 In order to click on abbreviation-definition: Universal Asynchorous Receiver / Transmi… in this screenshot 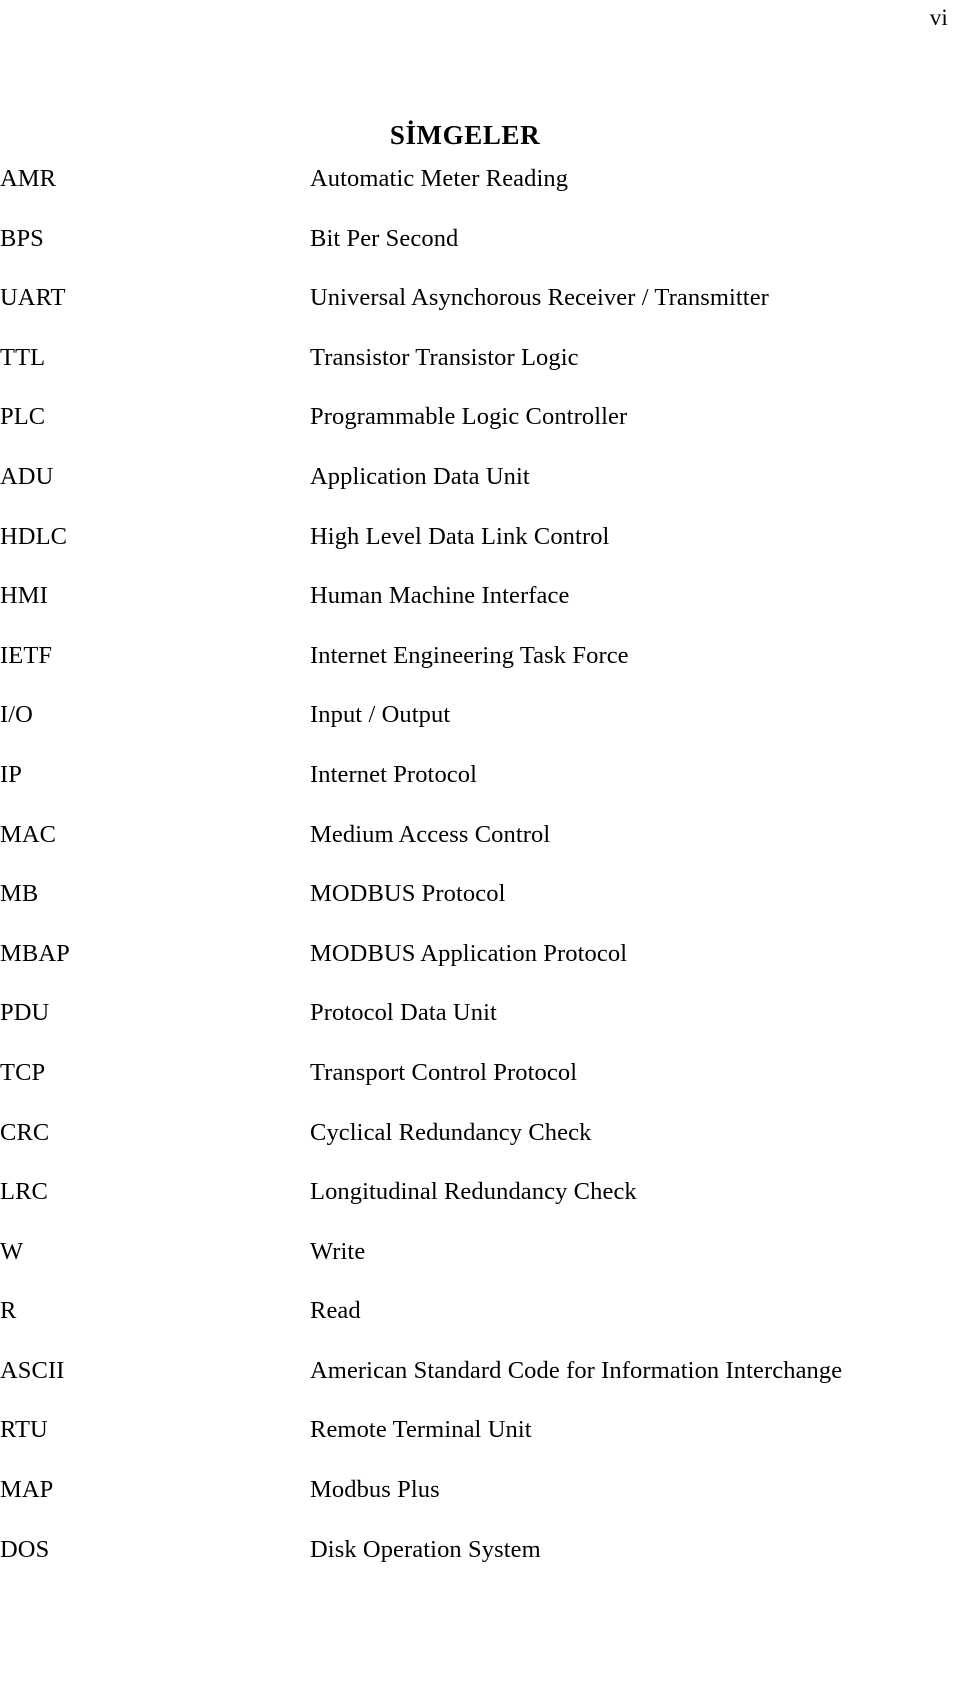, I will do `click(539, 298)`.